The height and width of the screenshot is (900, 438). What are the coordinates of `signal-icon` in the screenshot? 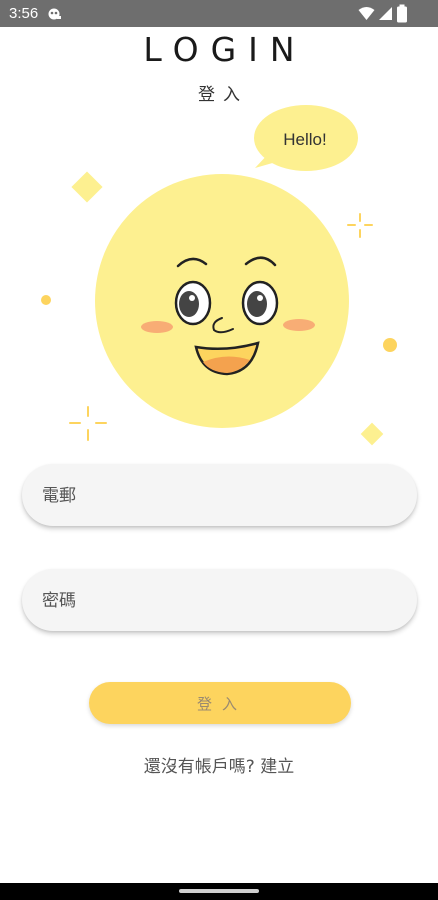 It's located at (385, 13).